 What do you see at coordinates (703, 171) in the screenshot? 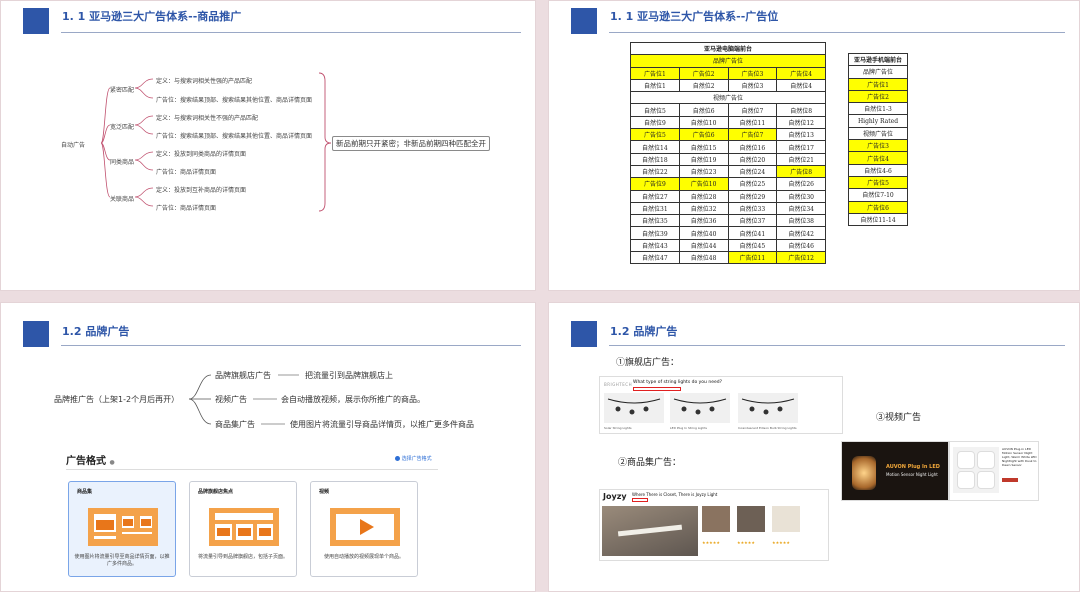
I see `organic-slot-cell: 自然位23` at bounding box center [703, 171].